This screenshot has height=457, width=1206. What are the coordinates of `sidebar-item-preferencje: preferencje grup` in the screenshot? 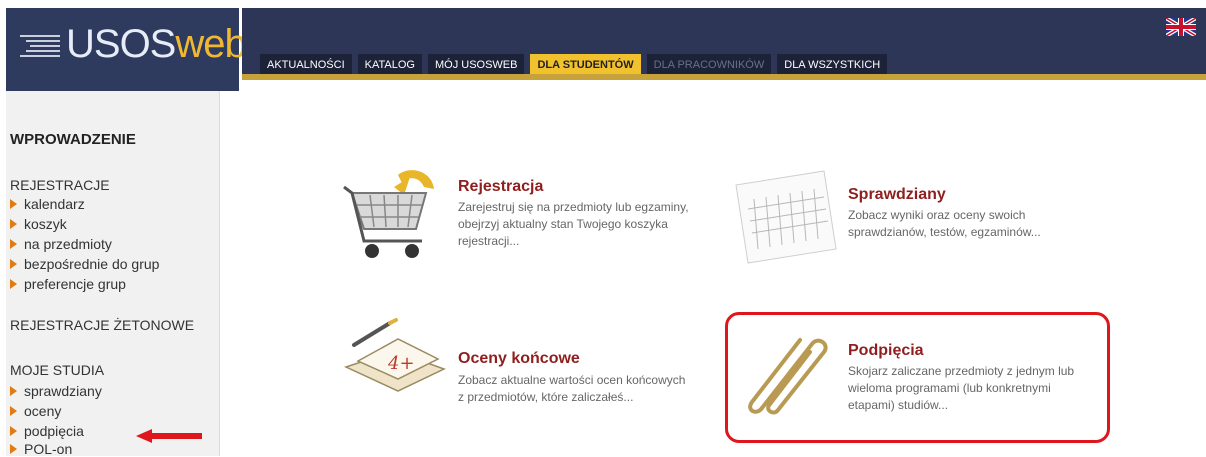 It's located at (68, 284).